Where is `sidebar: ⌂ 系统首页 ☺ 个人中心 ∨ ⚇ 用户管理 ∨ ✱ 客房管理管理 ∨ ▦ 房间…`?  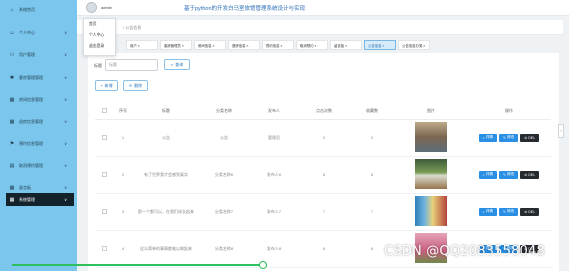 sidebar: ⌂ 系统首页 ☺ 个人中心 ∨ ⚇ 用户管理 ∨ ✱ 客房管理管理 ∨ ▦ 房间… is located at coordinates (38, 135).